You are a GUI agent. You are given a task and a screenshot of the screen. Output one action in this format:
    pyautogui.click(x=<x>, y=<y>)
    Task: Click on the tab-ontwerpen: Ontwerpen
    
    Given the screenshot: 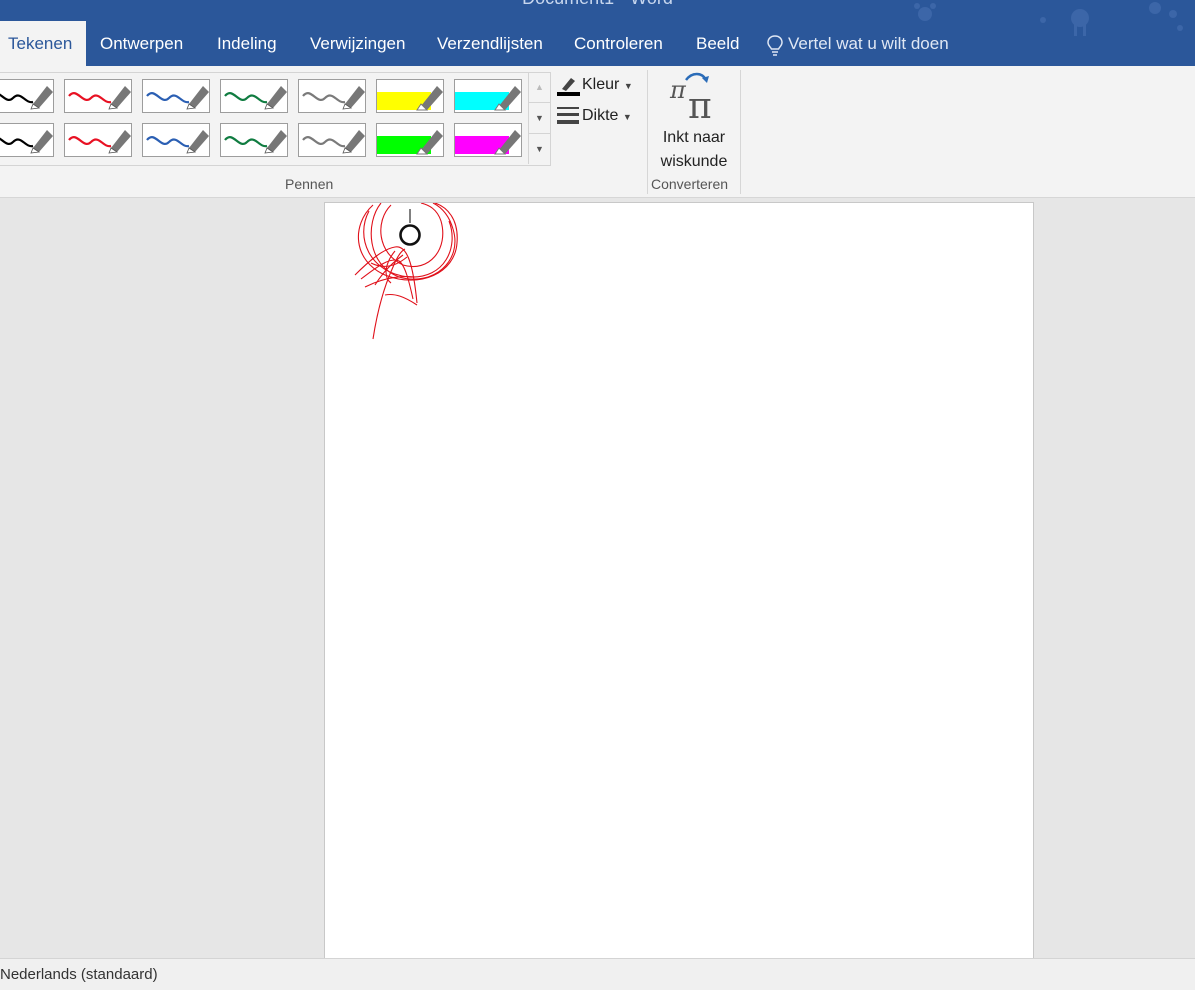 What is the action you would take?
    pyautogui.click(x=141, y=43)
    